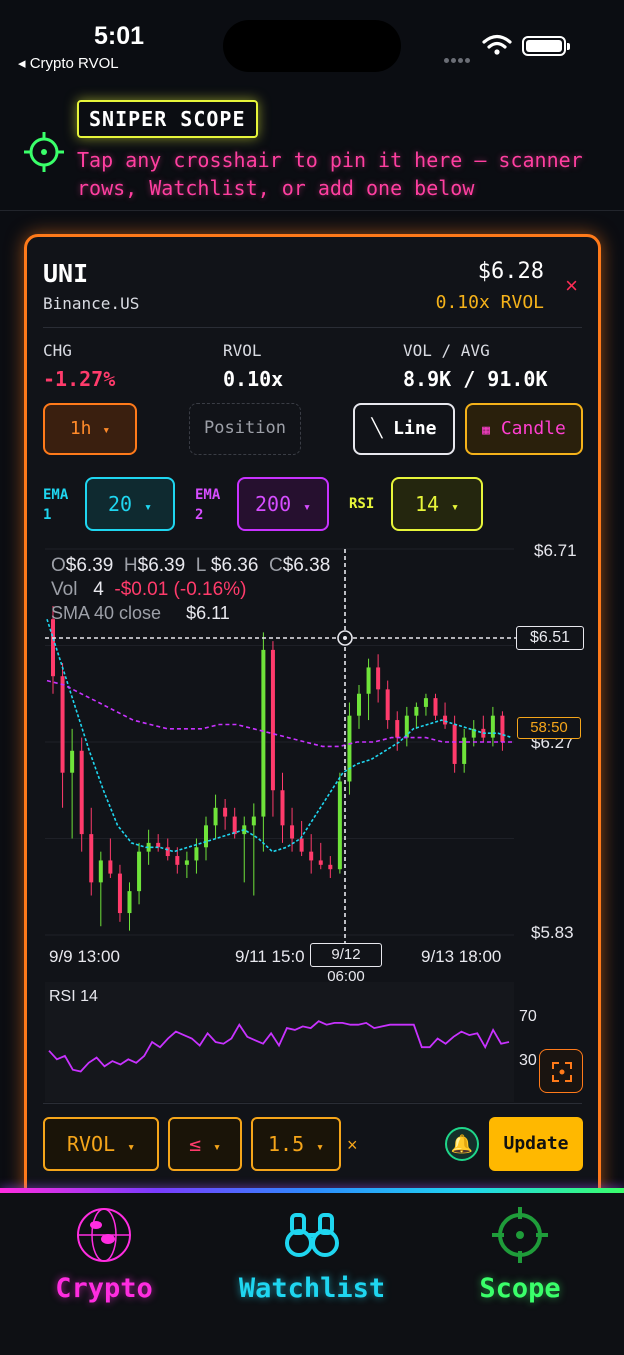 The height and width of the screenshot is (1355, 624). I want to click on rvol-value: 0.10x, so click(253, 379).